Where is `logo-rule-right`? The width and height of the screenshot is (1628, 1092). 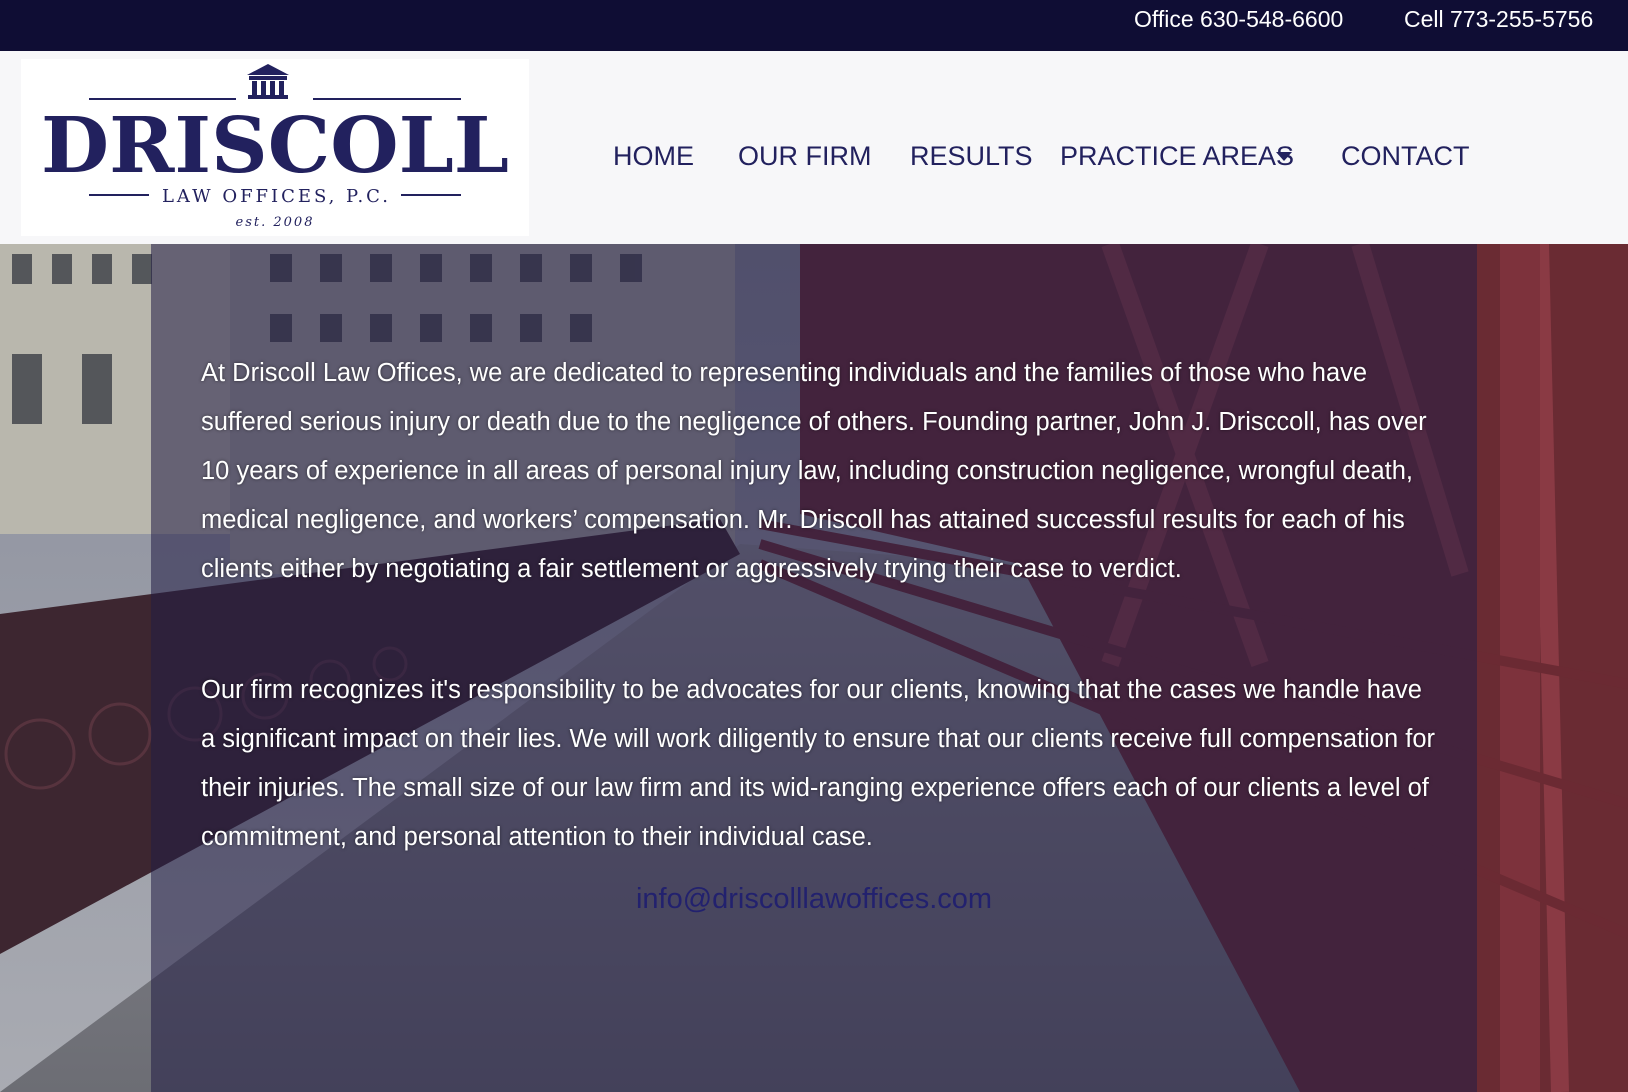
logo-rule-right is located at coordinates (387, 99).